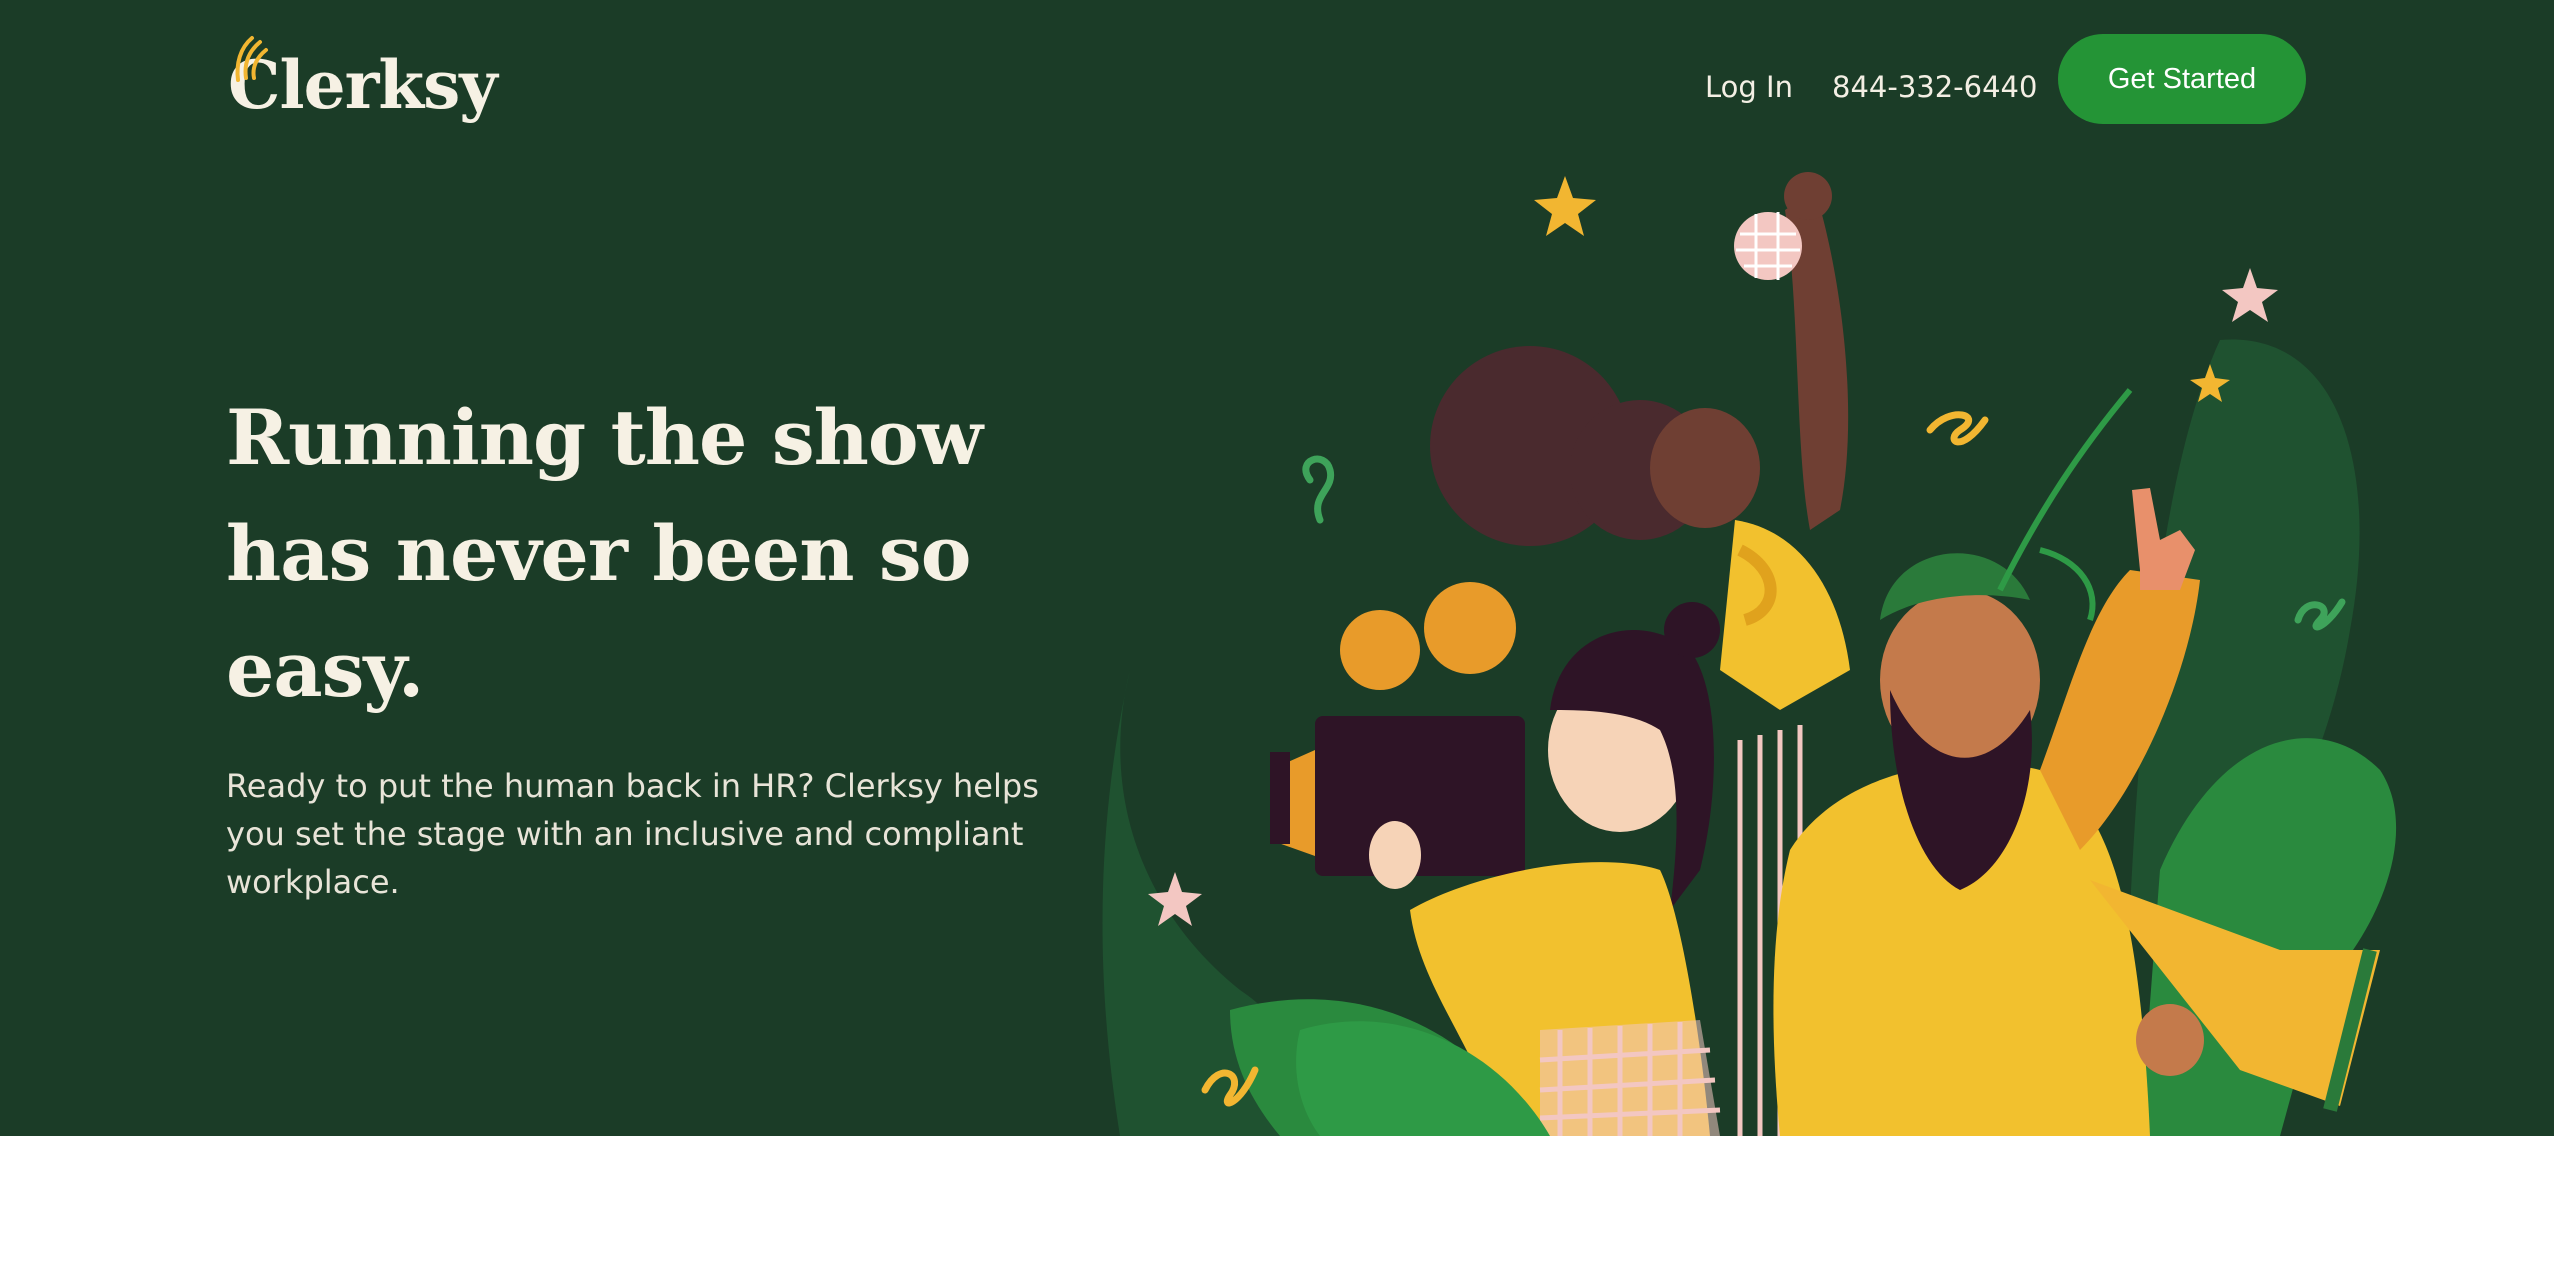 This screenshot has height=1281, width=2554. I want to click on phone-link: 844-332-6440, so click(1934, 87).